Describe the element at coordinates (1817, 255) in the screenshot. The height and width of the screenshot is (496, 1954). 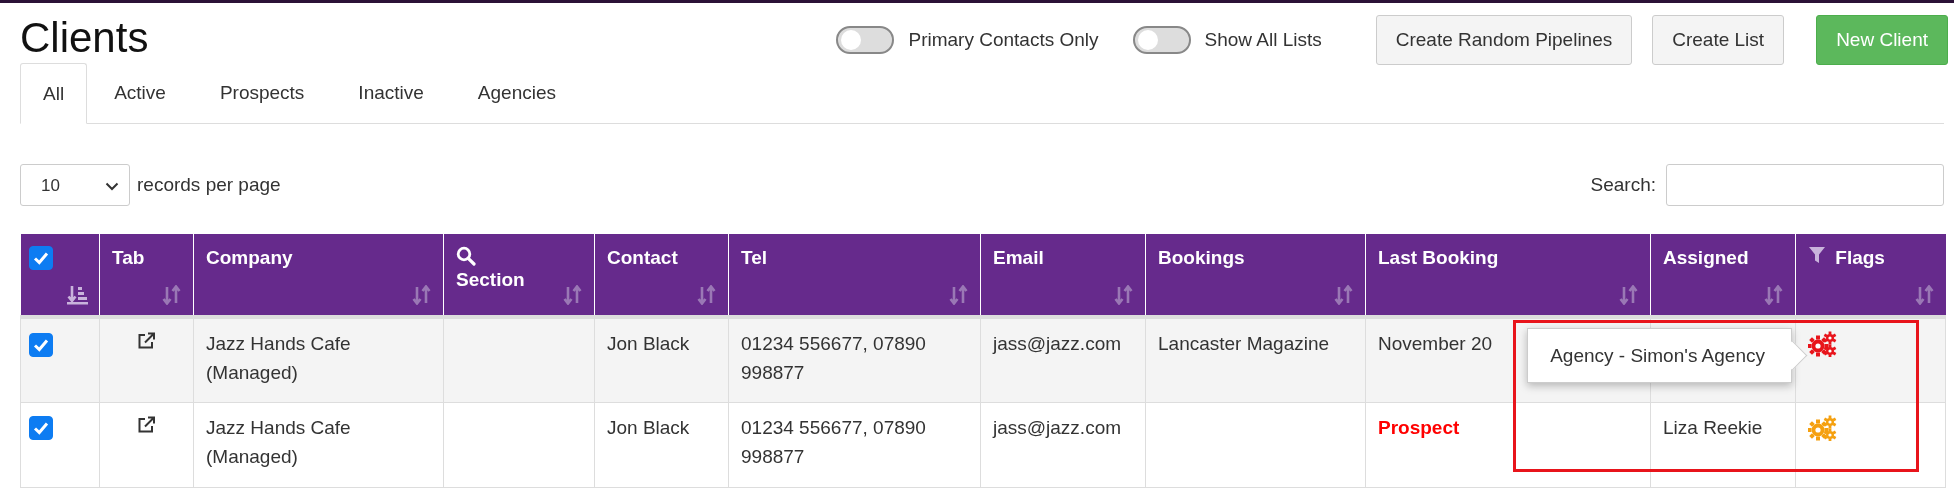
I see `filter-icon` at that location.